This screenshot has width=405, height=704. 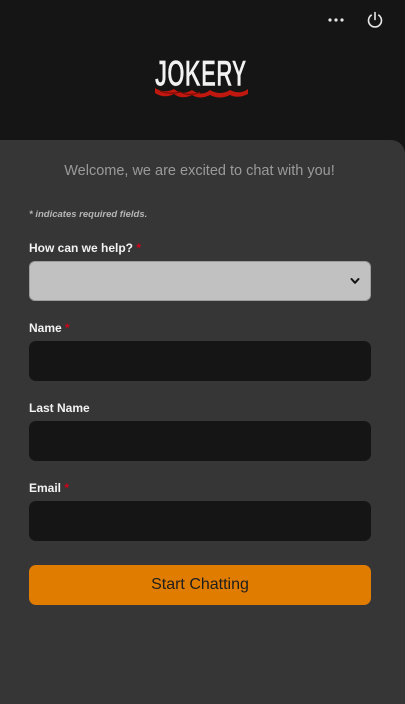 I want to click on last-name-field, so click(x=200, y=441).